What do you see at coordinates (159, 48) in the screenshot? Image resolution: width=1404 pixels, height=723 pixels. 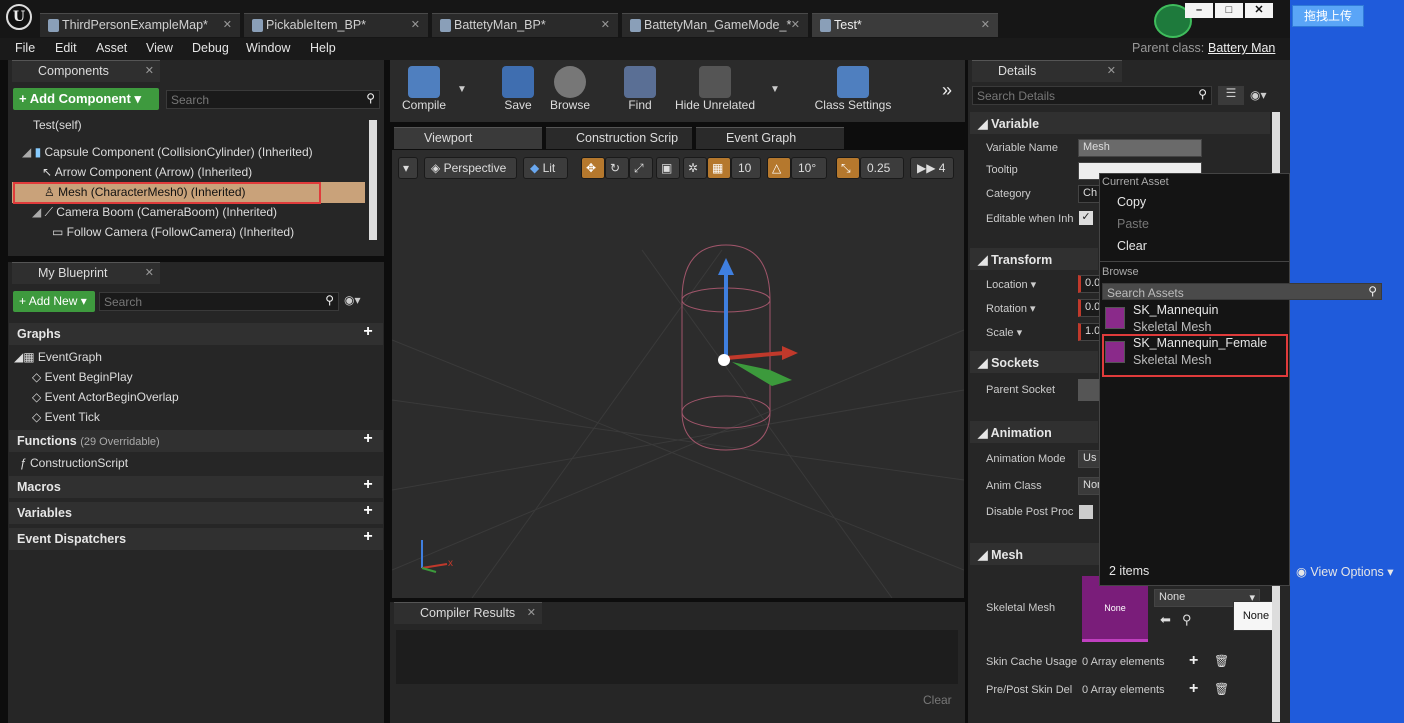 I see `menu-view: View` at bounding box center [159, 48].